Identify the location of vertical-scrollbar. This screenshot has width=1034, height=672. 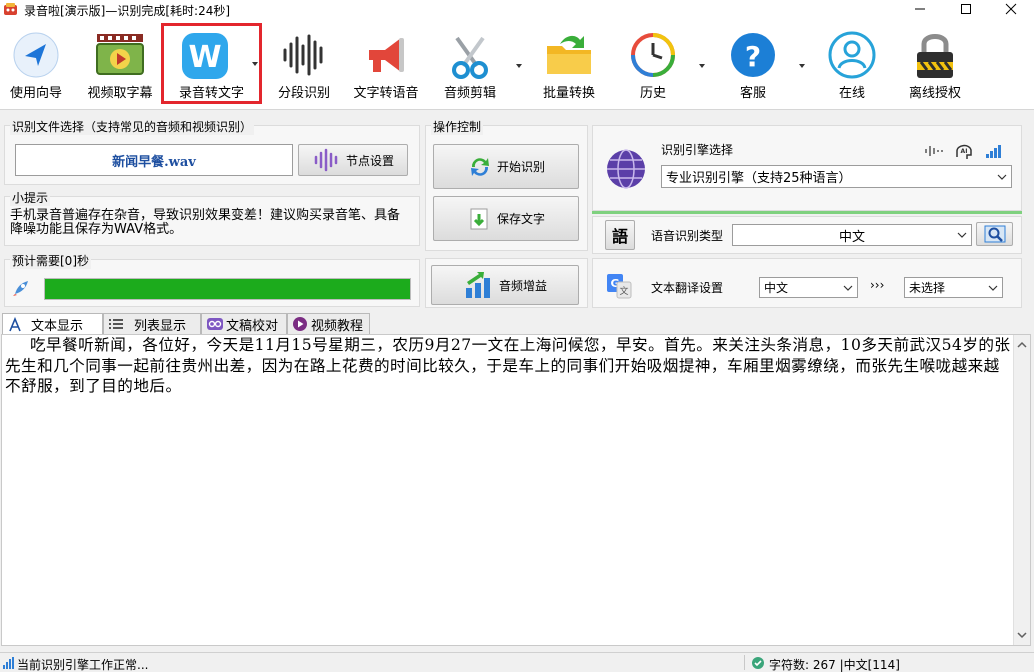
(1021, 490).